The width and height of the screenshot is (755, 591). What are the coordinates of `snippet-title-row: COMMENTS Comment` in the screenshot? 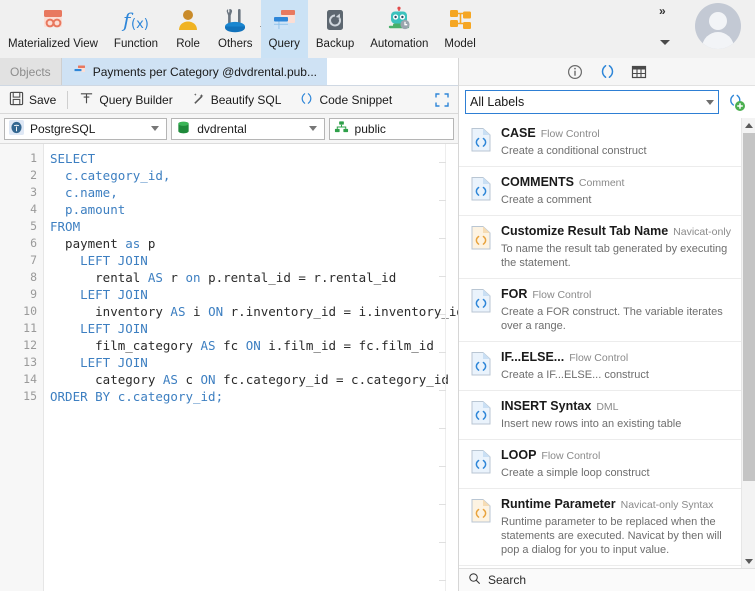 It's located at (616, 182).